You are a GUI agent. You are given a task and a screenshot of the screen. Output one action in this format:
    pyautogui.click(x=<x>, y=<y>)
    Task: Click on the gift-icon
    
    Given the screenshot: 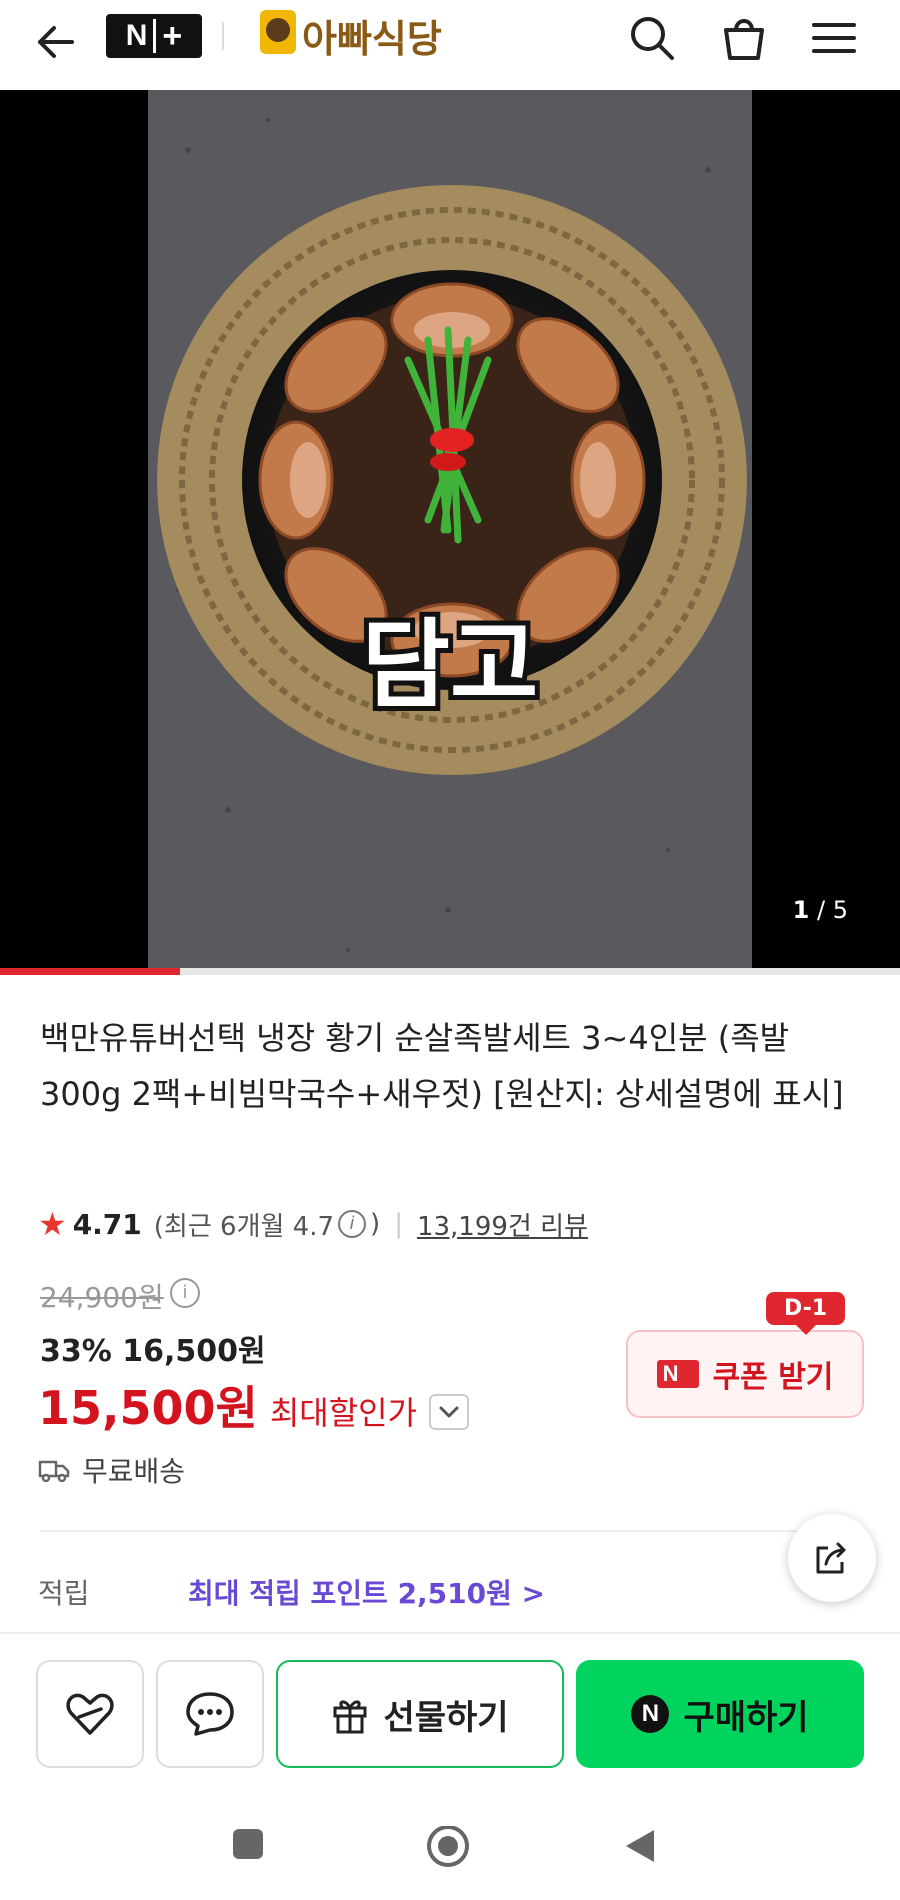 What is the action you would take?
    pyautogui.click(x=350, y=1717)
    